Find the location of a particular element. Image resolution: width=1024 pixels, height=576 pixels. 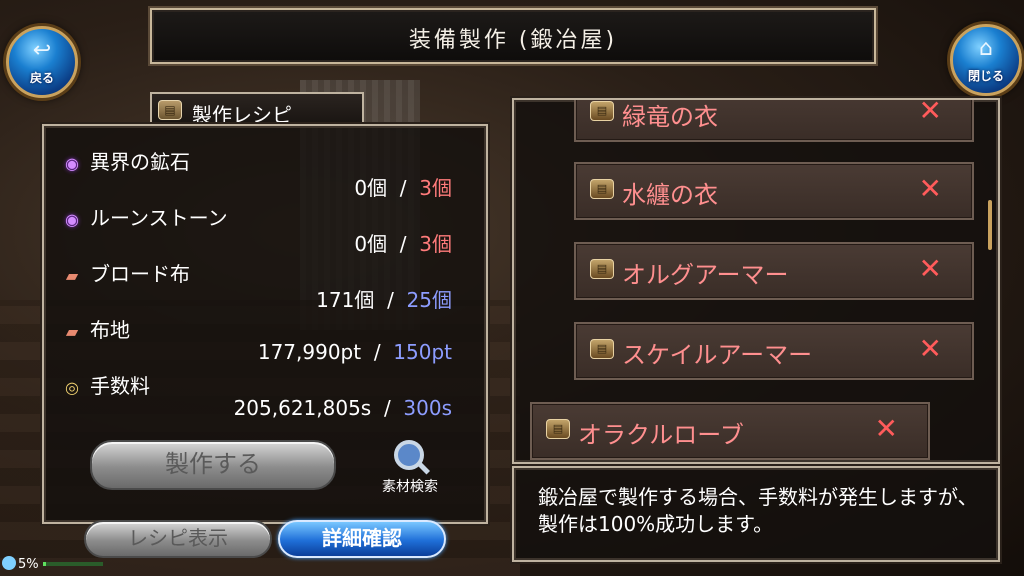

info-panel: 鍛冶屋で製作する場合、手数料が発生しますが、製作は100%成功します。 is located at coordinates (756, 514).